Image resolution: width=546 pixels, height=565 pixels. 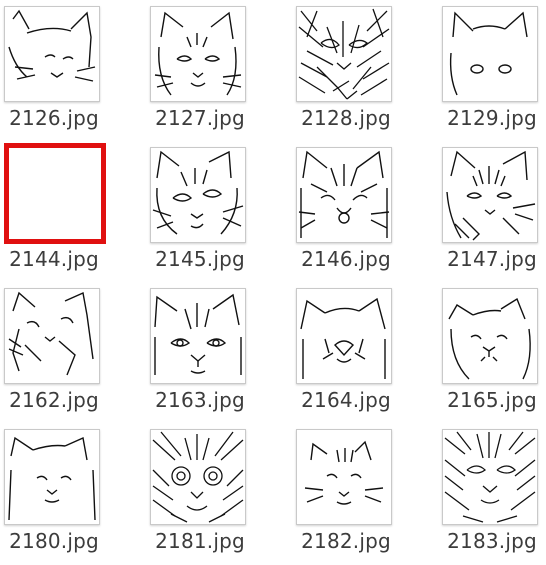 What do you see at coordinates (54, 400) in the screenshot?
I see `file-name-label: 2162.jpg` at bounding box center [54, 400].